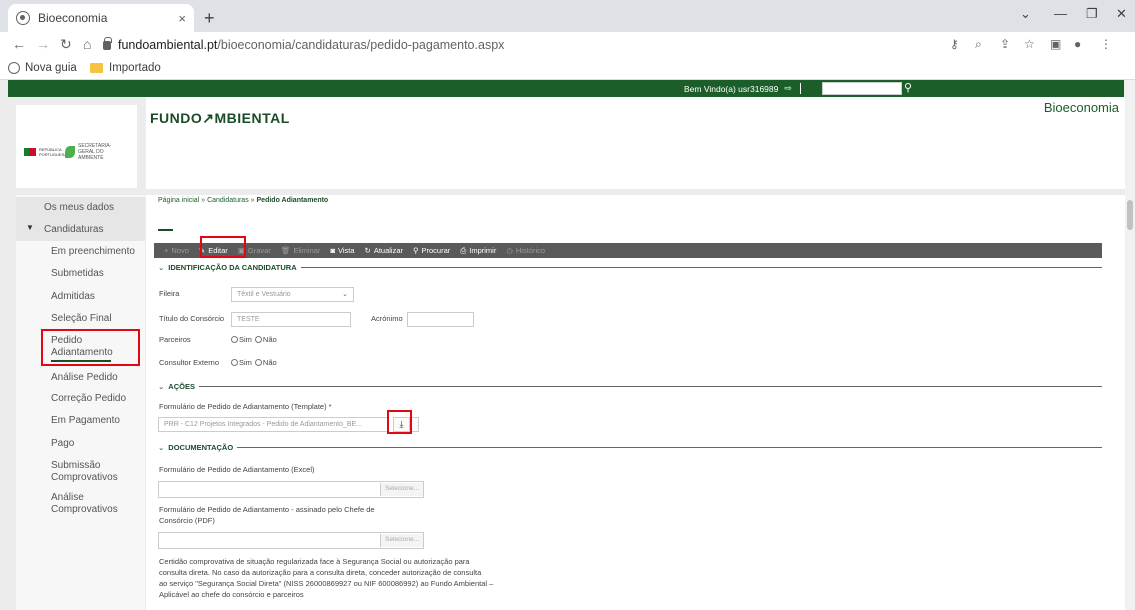 The width and height of the screenshot is (1135, 610). Describe the element at coordinates (81, 318) in the screenshot. I see `sidebar-item-label: Seleção Final` at that location.